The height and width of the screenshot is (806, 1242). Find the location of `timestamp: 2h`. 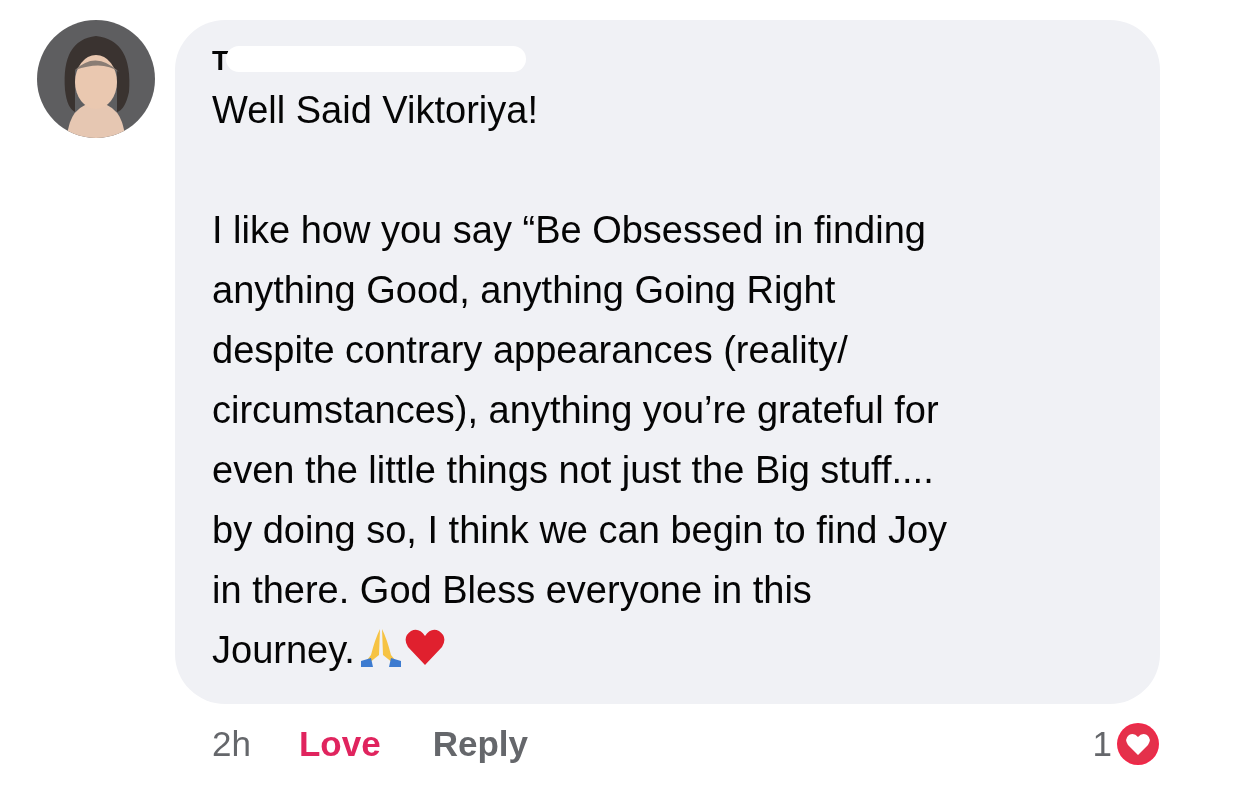

timestamp: 2h is located at coordinates (231, 744).